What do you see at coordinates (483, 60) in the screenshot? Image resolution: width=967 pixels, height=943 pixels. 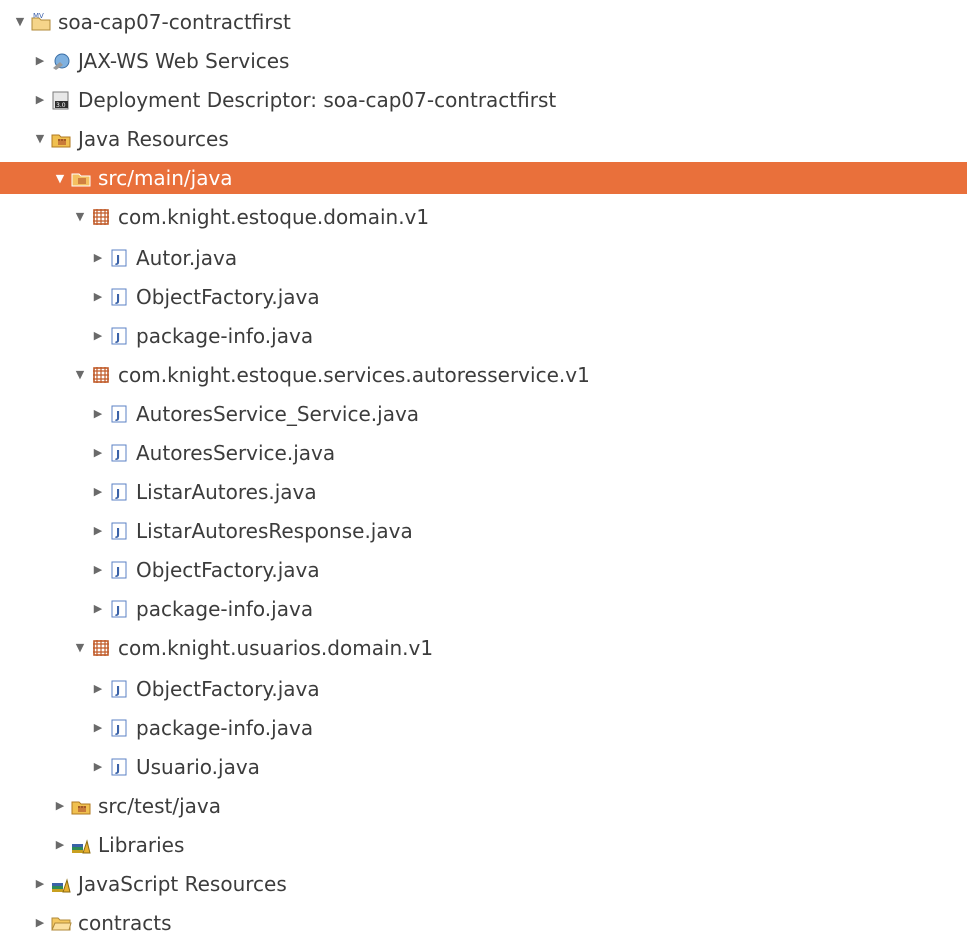 I see `tree-row-jaxws-web-services: ▶ JAX-WS Web Services` at bounding box center [483, 60].